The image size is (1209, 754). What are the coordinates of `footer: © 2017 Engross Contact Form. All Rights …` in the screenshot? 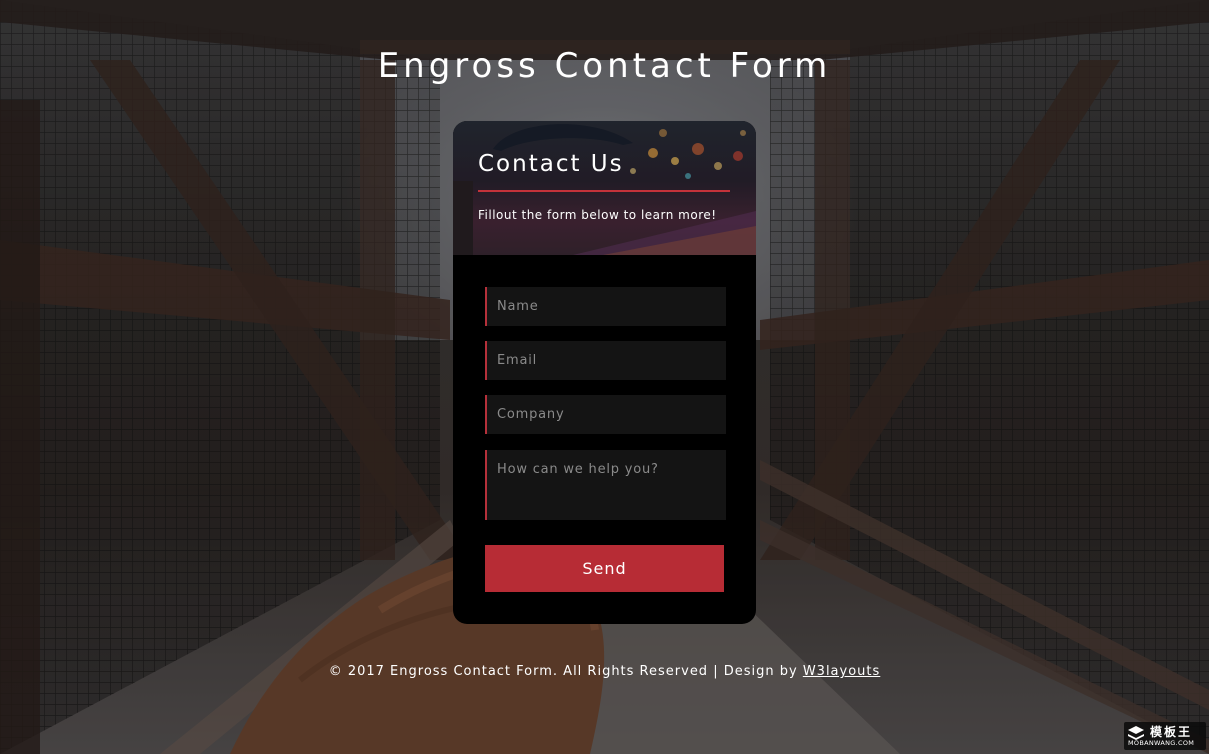 It's located at (604, 671).